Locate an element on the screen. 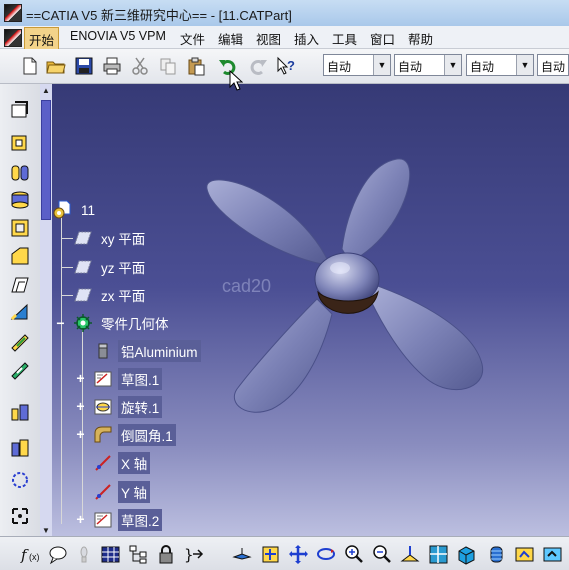 This screenshot has height=570, width=569. shell-icon is located at coordinates (20, 312).